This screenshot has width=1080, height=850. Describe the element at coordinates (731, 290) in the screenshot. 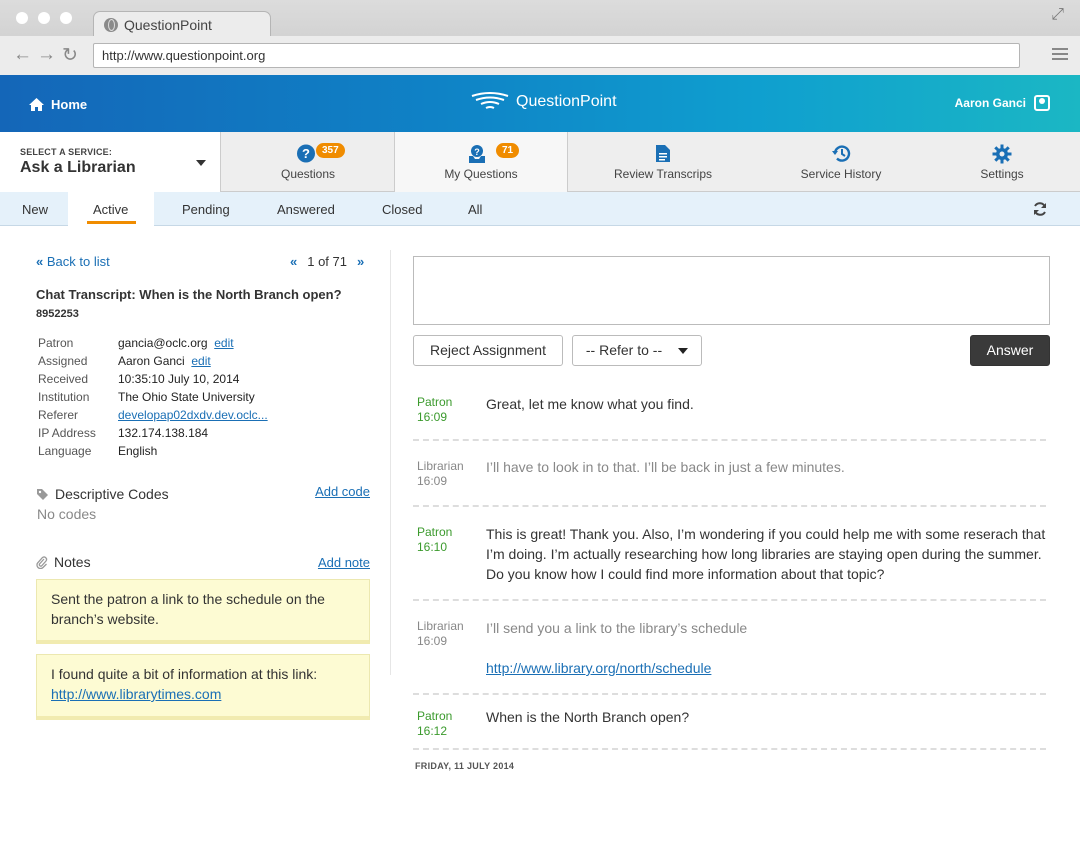

I see `reply-input` at that location.